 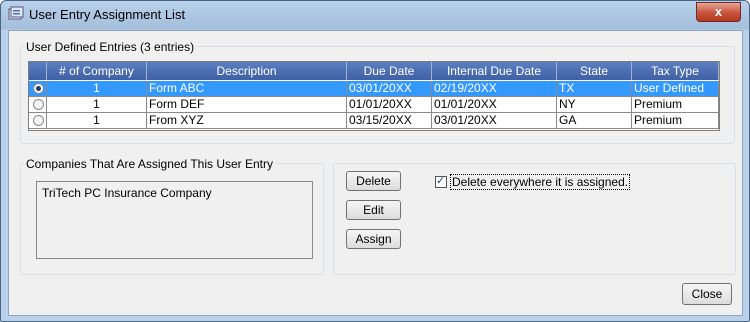 I want to click on column-header-description: Description, so click(x=247, y=71).